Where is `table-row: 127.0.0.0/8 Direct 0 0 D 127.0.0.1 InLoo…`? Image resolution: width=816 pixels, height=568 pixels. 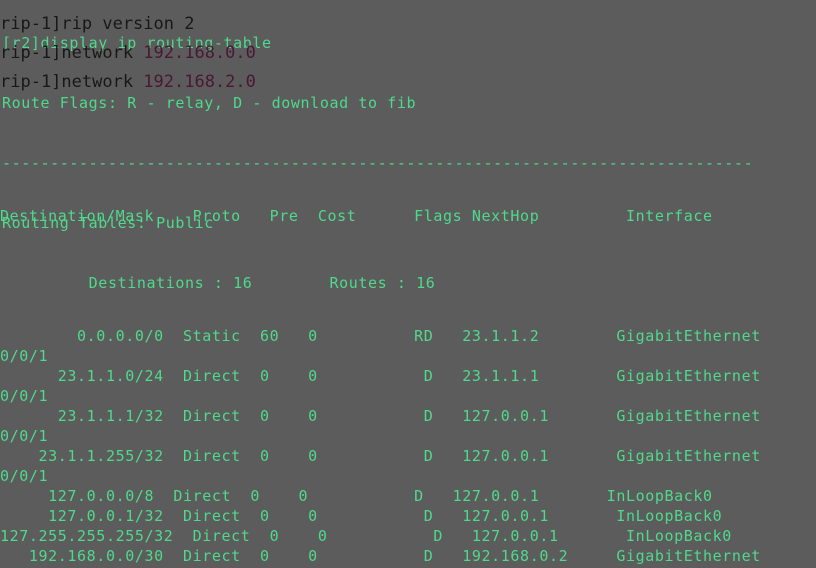 table-row: 127.0.0.0/8 Direct 0 0 D 127.0.0.1 InLoo… is located at coordinates (356, 496).